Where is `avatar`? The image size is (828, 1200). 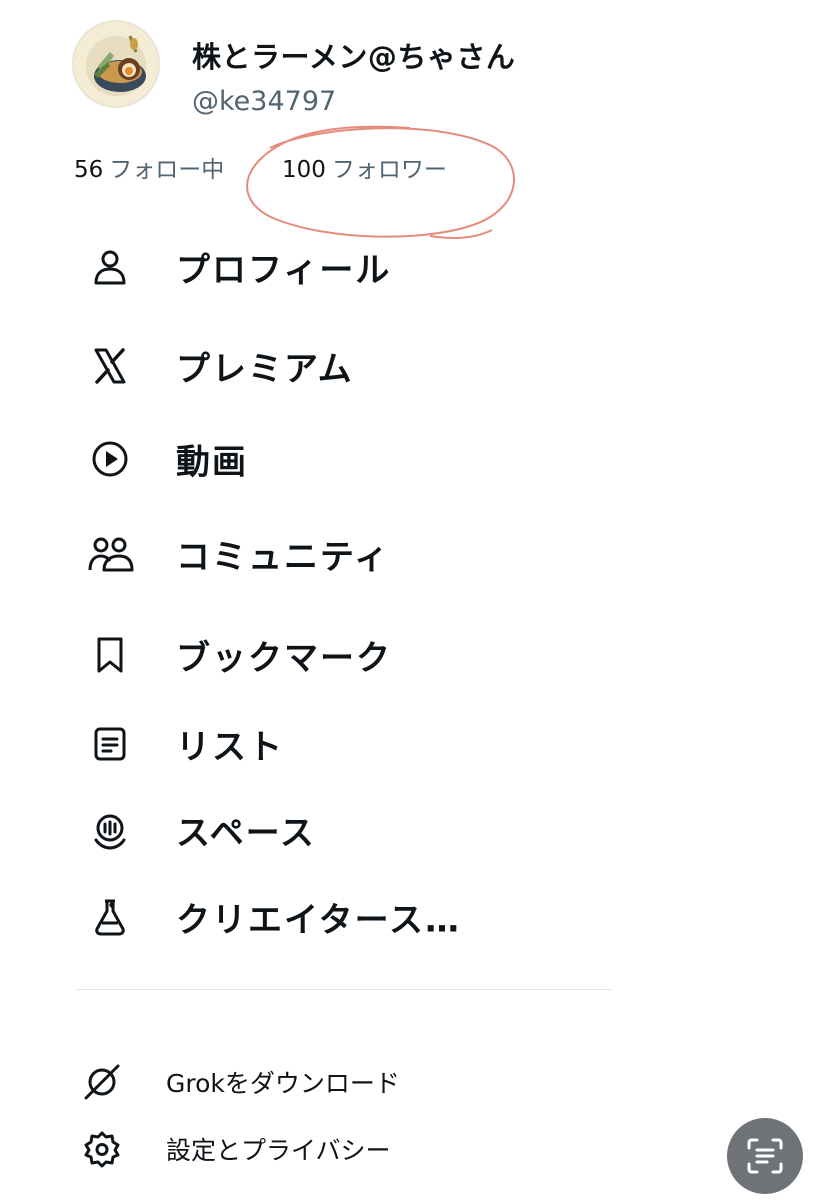 avatar is located at coordinates (116, 64).